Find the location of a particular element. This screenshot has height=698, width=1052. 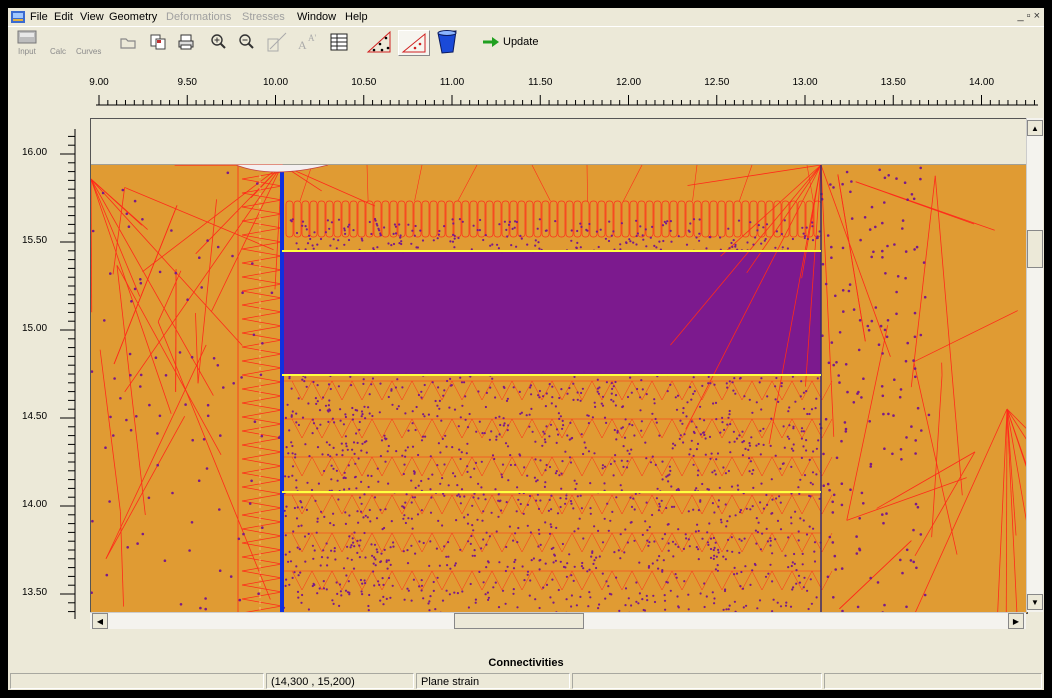

connectivity-button is located at coordinates (414, 43).